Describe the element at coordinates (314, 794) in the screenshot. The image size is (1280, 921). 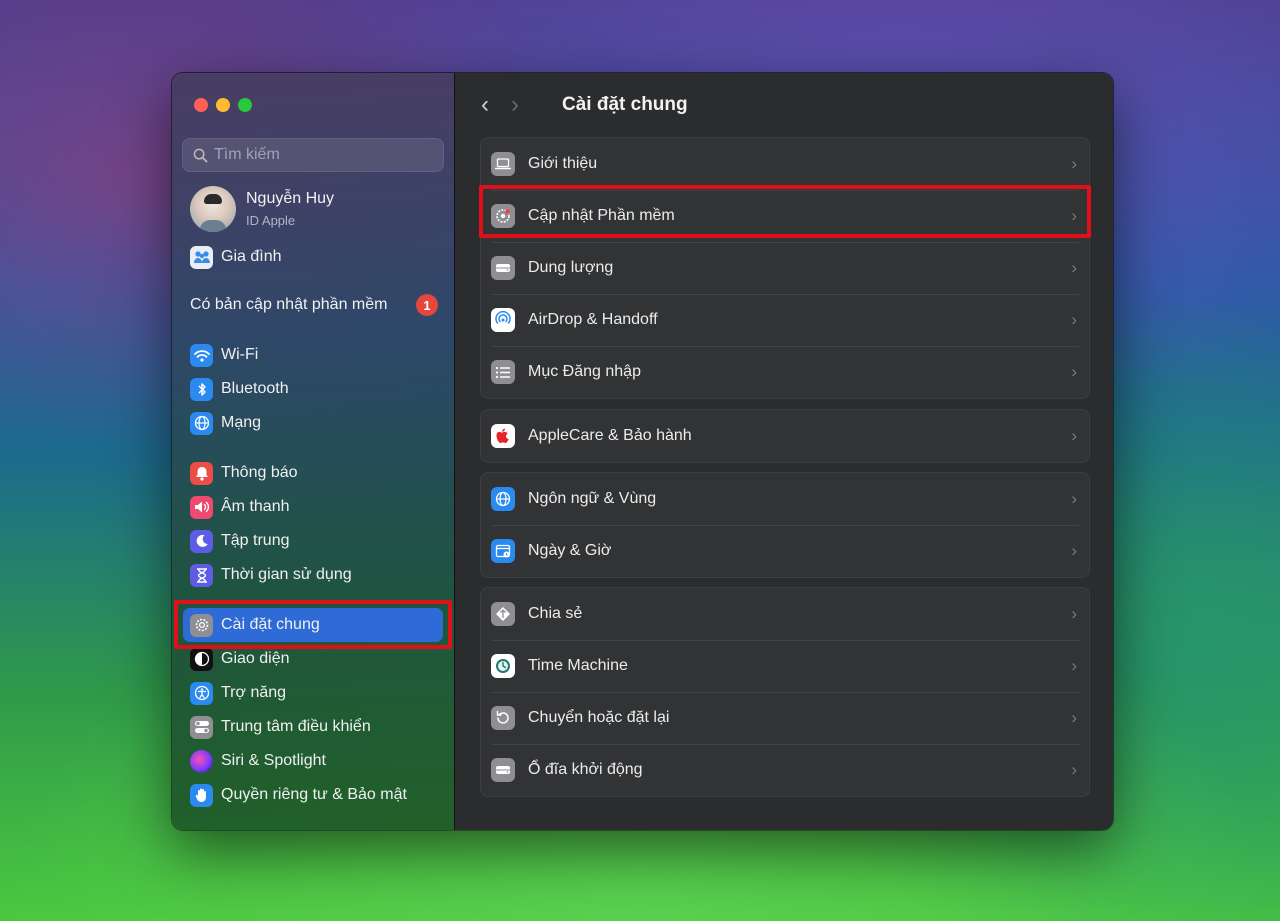
I see `sidebar-item-label: Quyền riêng tư & Bảo mật` at that location.